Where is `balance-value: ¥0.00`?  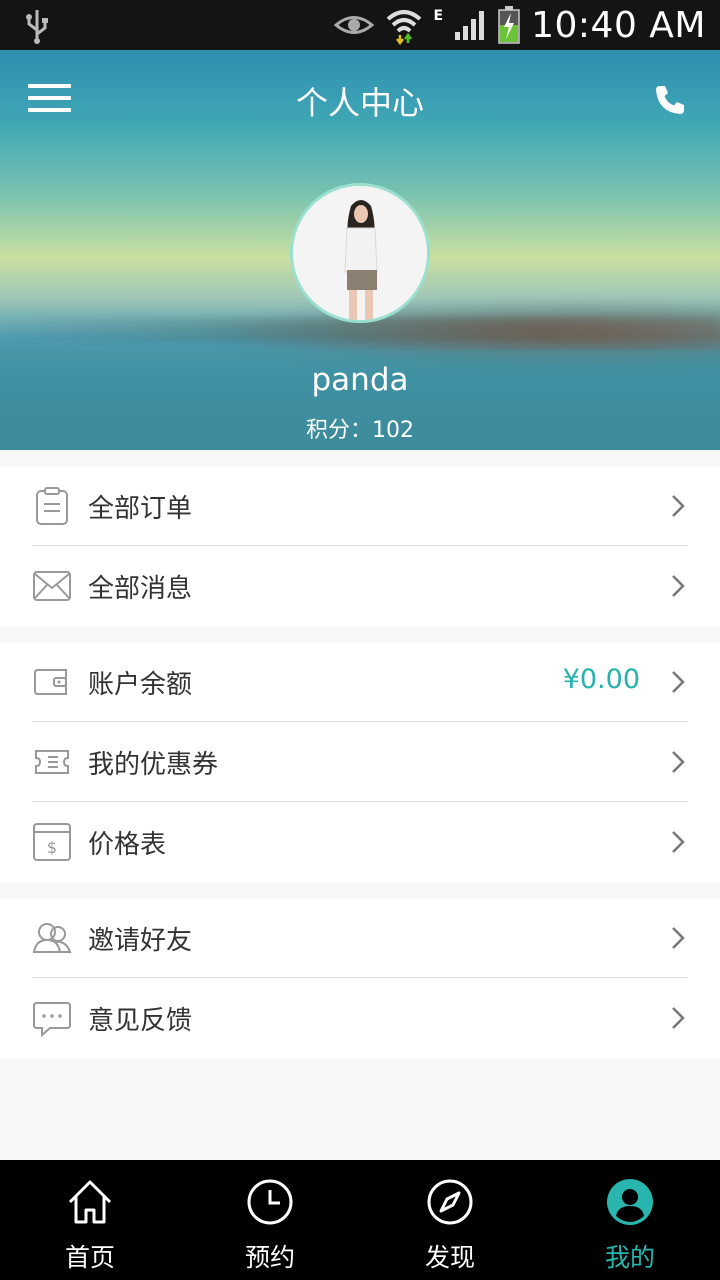 balance-value: ¥0.00 is located at coordinates (601, 679).